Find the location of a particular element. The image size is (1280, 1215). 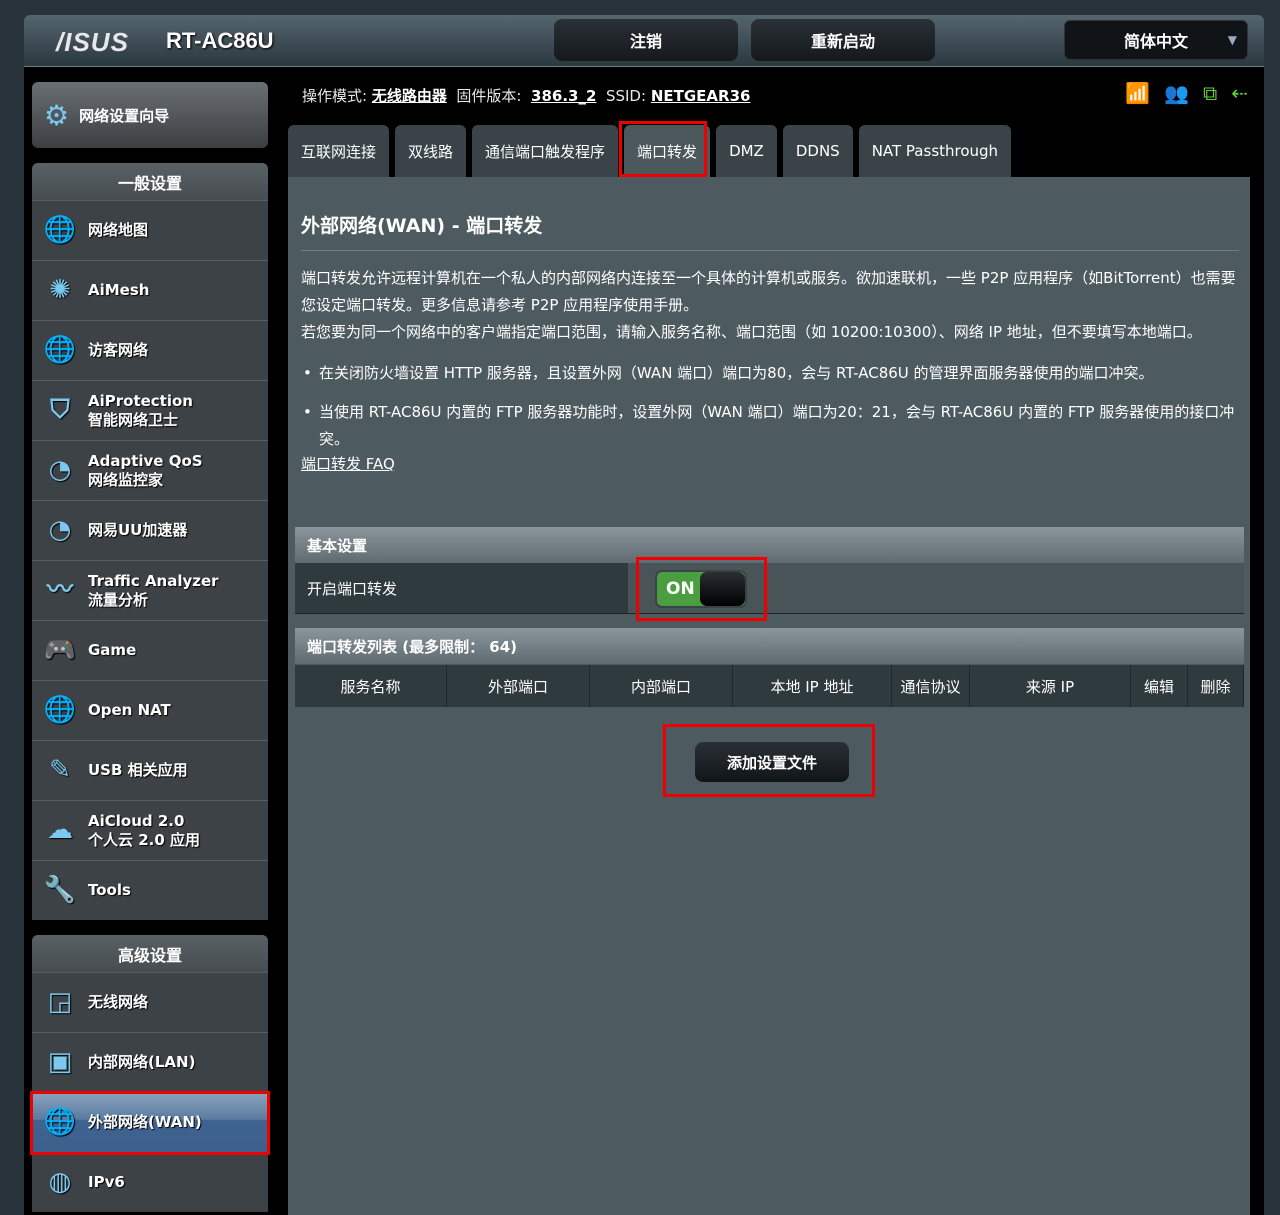

sidebar-item: ◲ 无线网络 is located at coordinates (150, 1002).